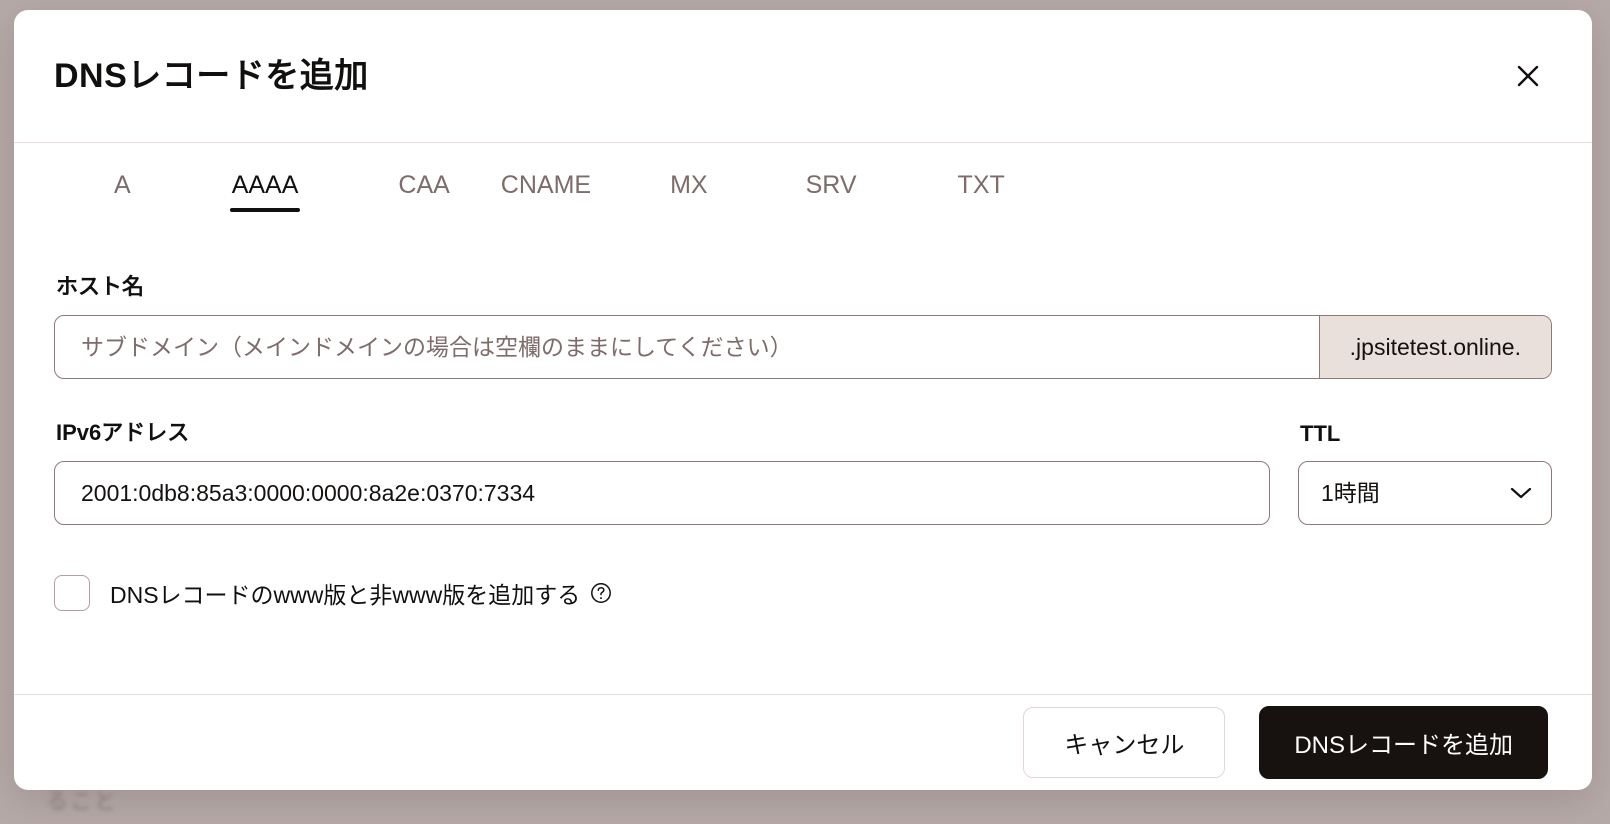  I want to click on tab-label: CAA, so click(424, 185).